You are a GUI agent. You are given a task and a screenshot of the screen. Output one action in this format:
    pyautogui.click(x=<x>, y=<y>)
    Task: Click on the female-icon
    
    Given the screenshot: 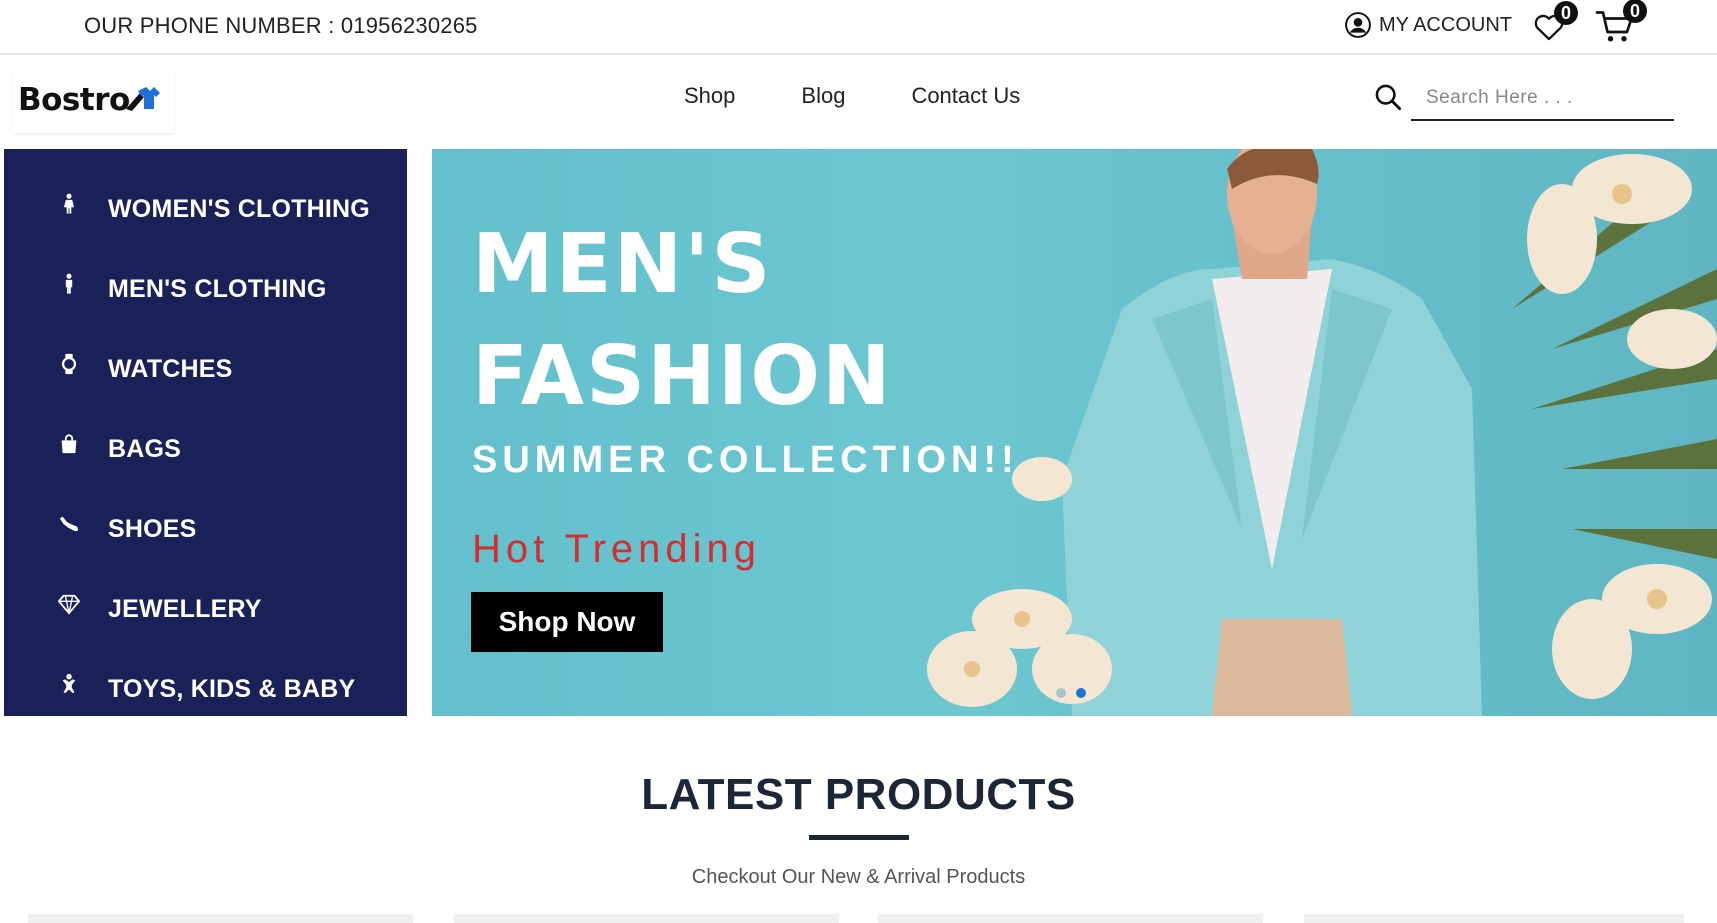 What is the action you would take?
    pyautogui.click(x=69, y=204)
    